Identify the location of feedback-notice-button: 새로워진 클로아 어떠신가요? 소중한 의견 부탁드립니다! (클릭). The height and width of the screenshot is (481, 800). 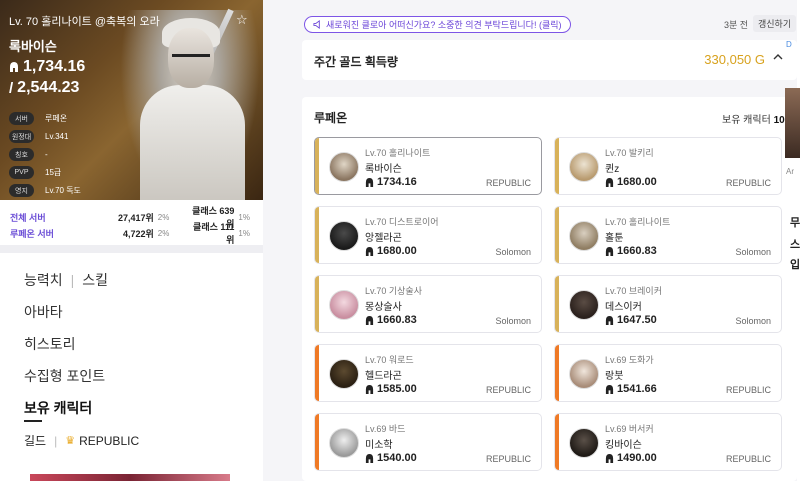
(437, 24).